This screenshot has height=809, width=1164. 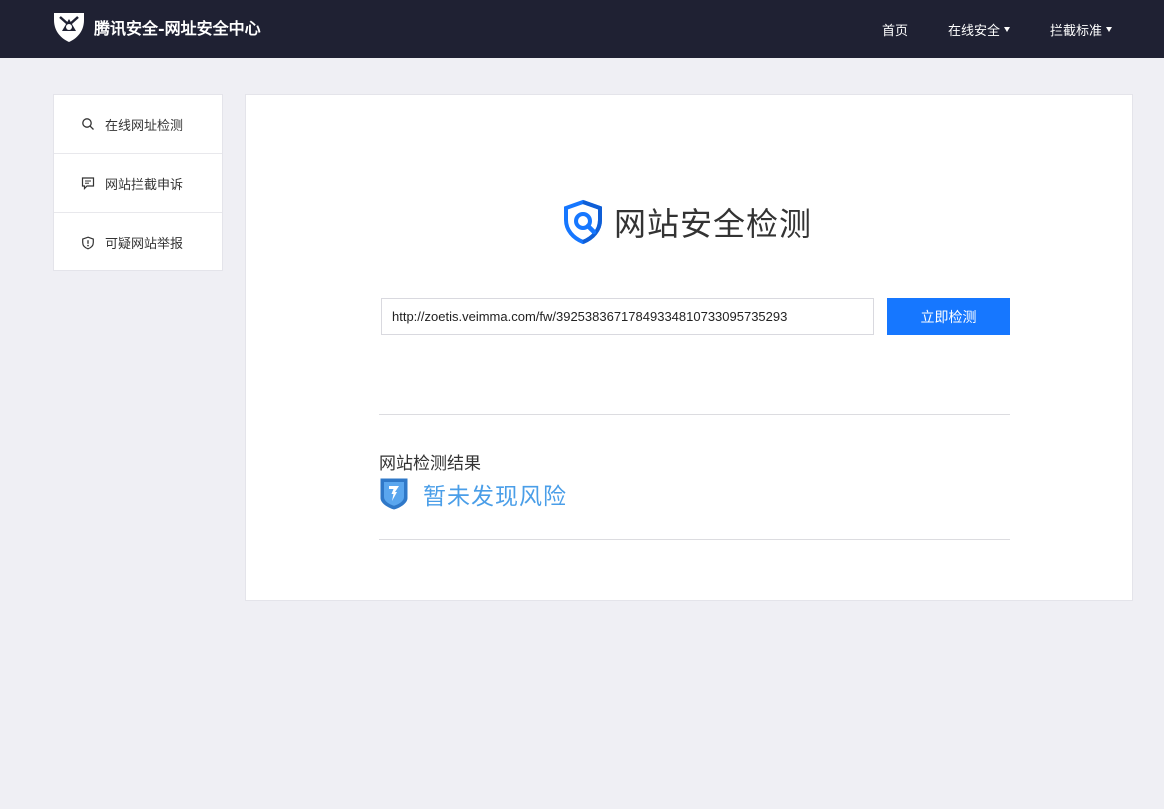 I want to click on nav-online-security: 在线安全, so click(x=979, y=29).